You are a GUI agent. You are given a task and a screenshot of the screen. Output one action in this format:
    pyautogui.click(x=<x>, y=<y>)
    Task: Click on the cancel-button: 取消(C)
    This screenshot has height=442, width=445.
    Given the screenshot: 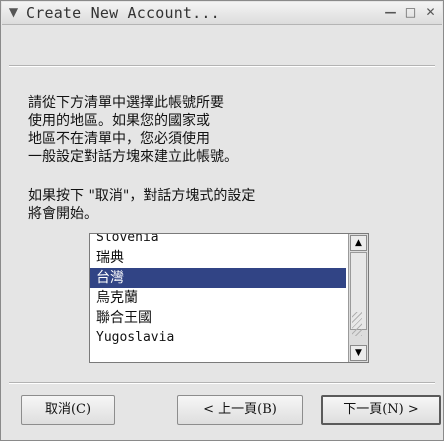 What is the action you would take?
    pyautogui.click(x=68, y=410)
    